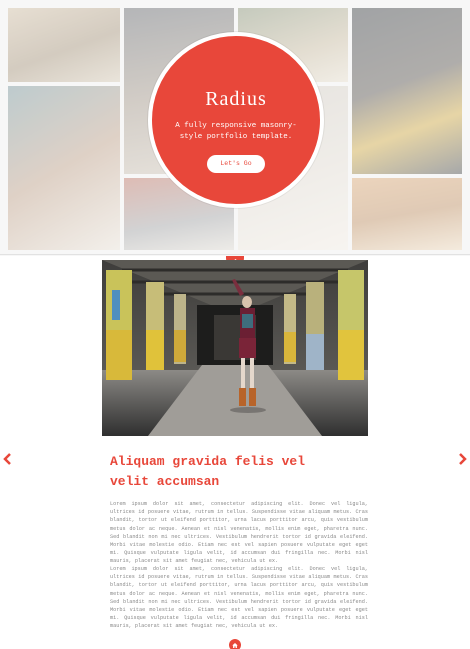 The width and height of the screenshot is (470, 649). I want to click on chevron-left-icon, so click(7, 459).